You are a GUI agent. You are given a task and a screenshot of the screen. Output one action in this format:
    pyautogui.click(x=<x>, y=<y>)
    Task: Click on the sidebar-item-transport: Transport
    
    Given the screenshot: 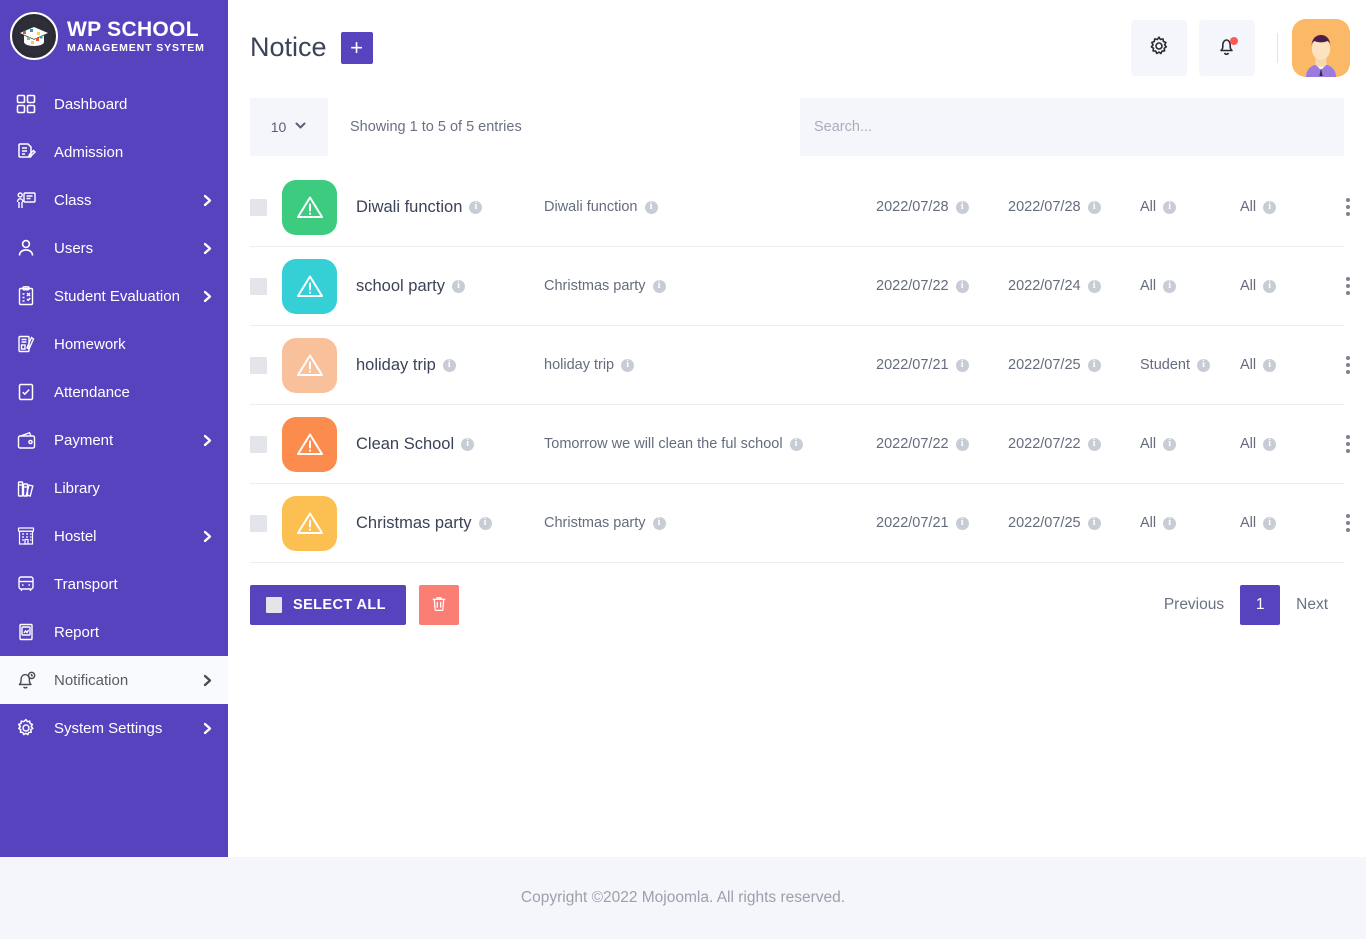 What is the action you would take?
    pyautogui.click(x=114, y=584)
    